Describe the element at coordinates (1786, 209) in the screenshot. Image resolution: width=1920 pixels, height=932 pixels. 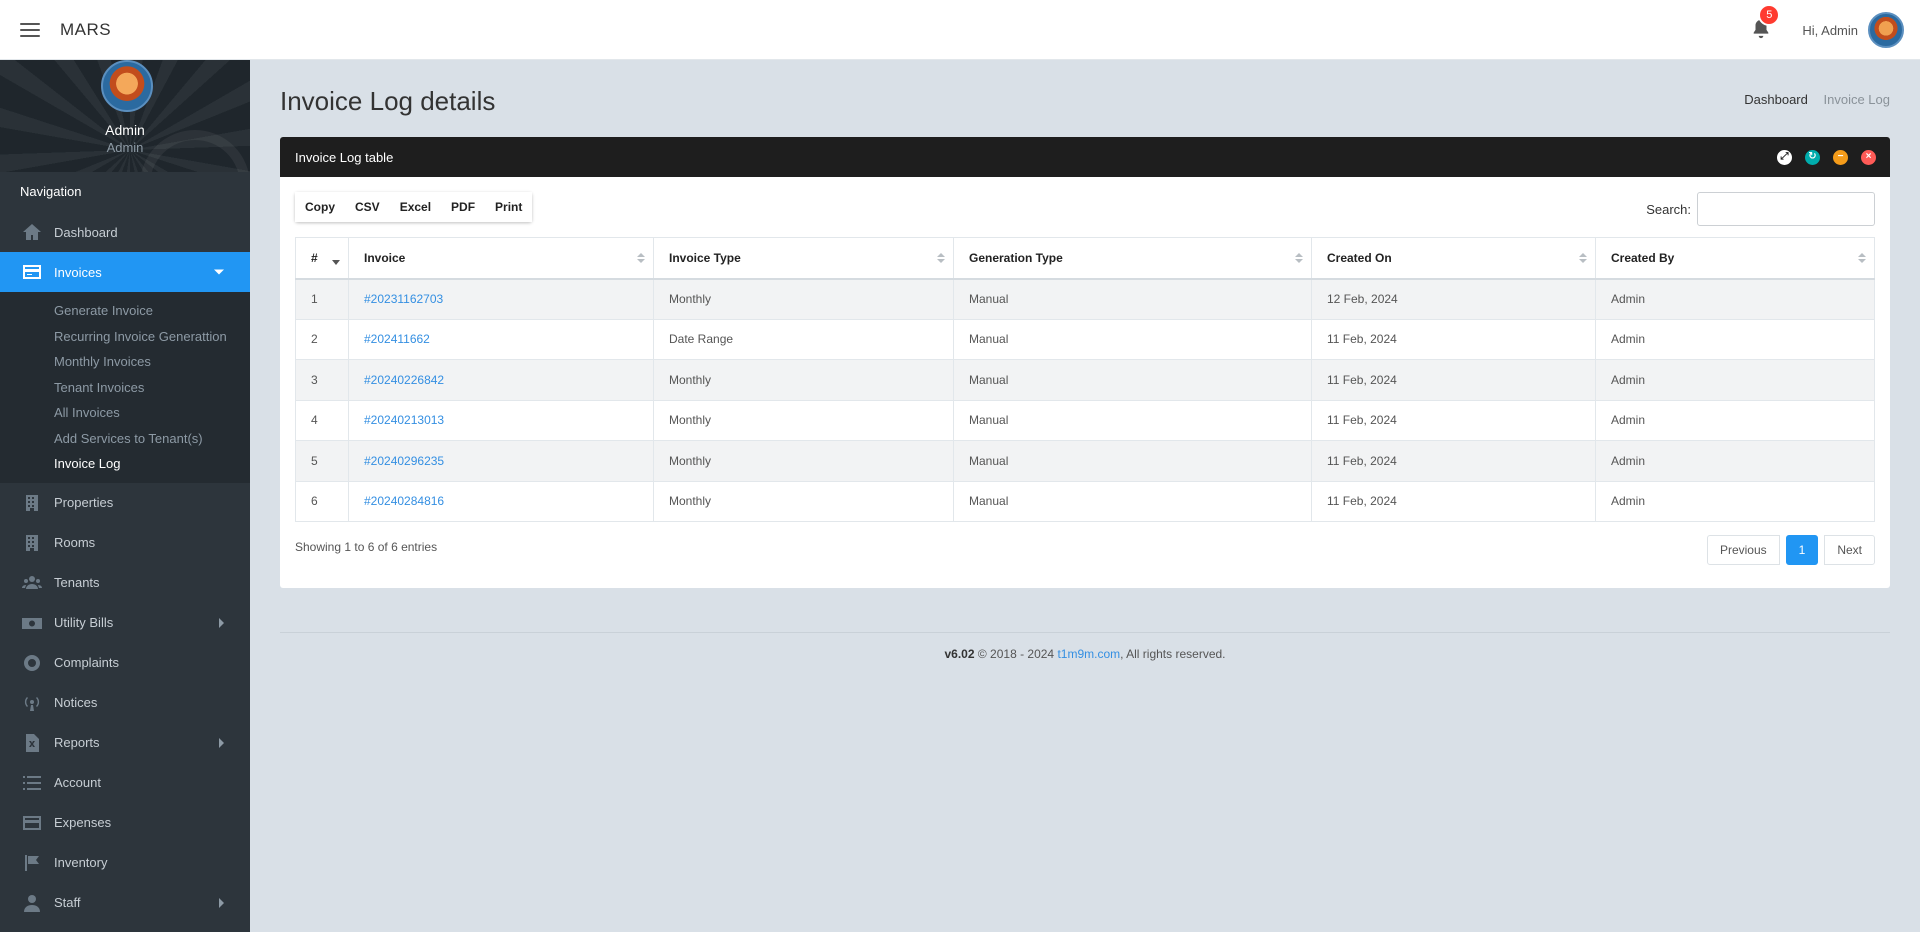
I see `search-input` at that location.